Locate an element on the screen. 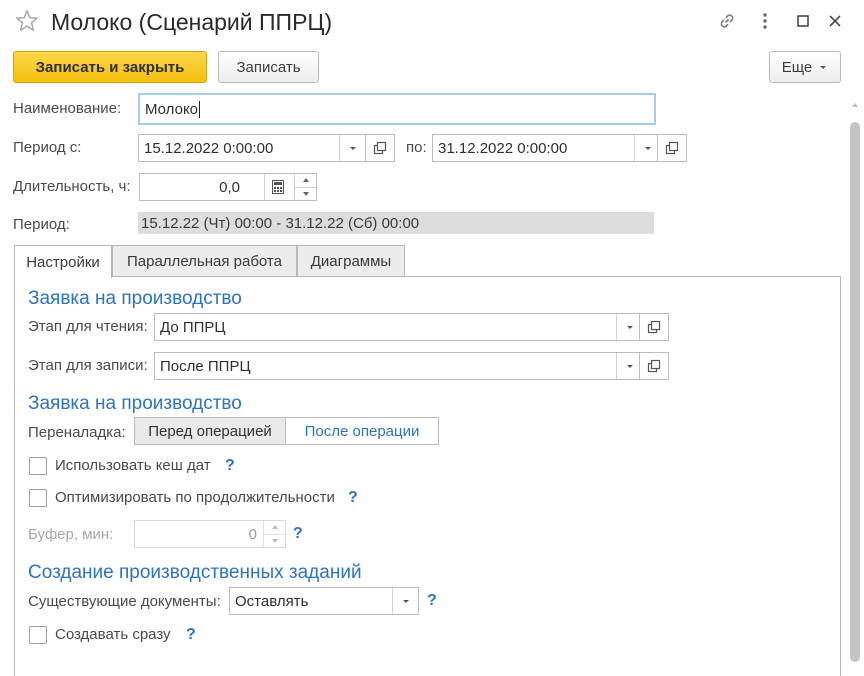 The image size is (864, 676). more-button-label: Еще is located at coordinates (797, 67).